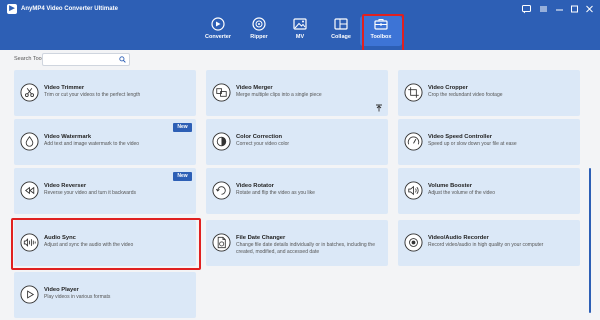 The height and width of the screenshot is (320, 600). Describe the element at coordinates (448, 88) in the screenshot. I see `tool-title: Video Cropper` at that location.